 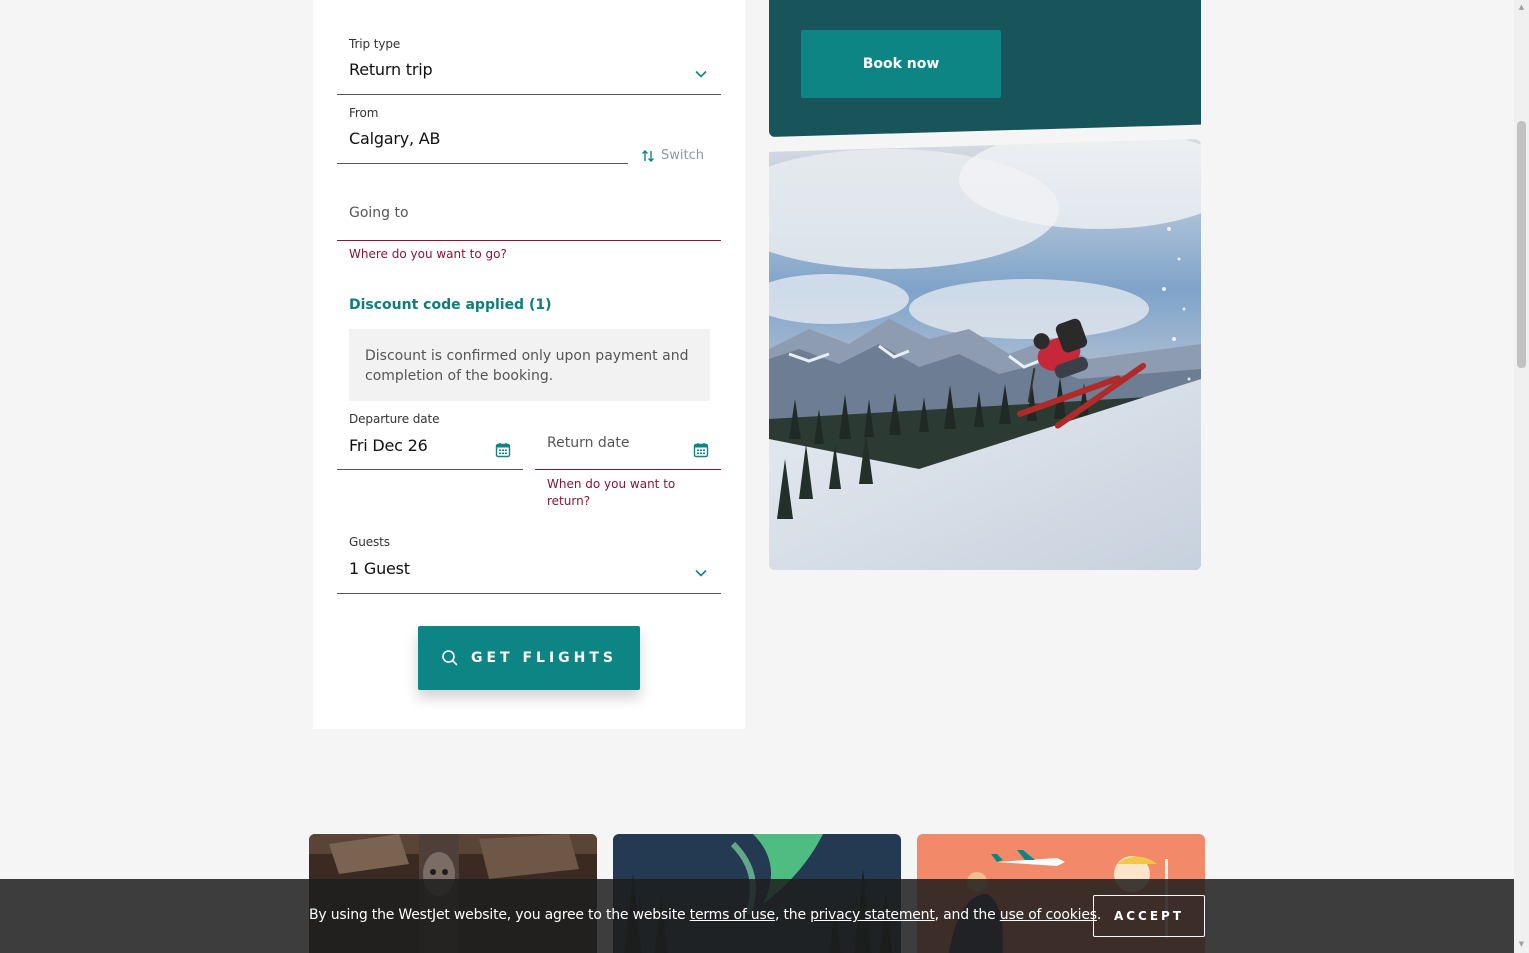 I want to click on trip-type-value: Return trip, so click(x=391, y=69).